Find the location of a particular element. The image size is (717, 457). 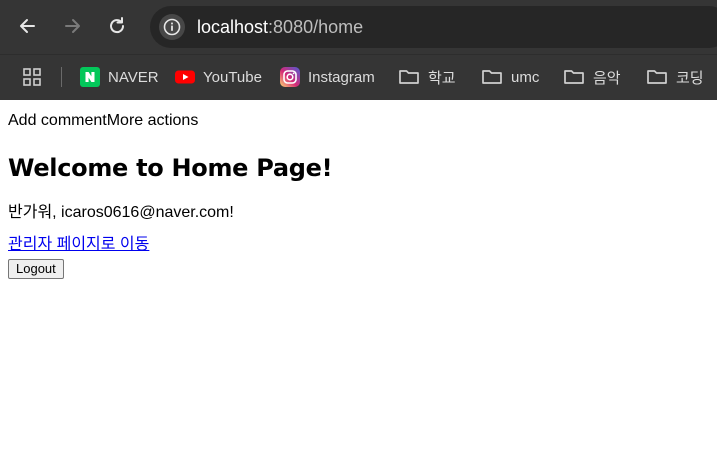

apps-grid-icon is located at coordinates (32, 77).